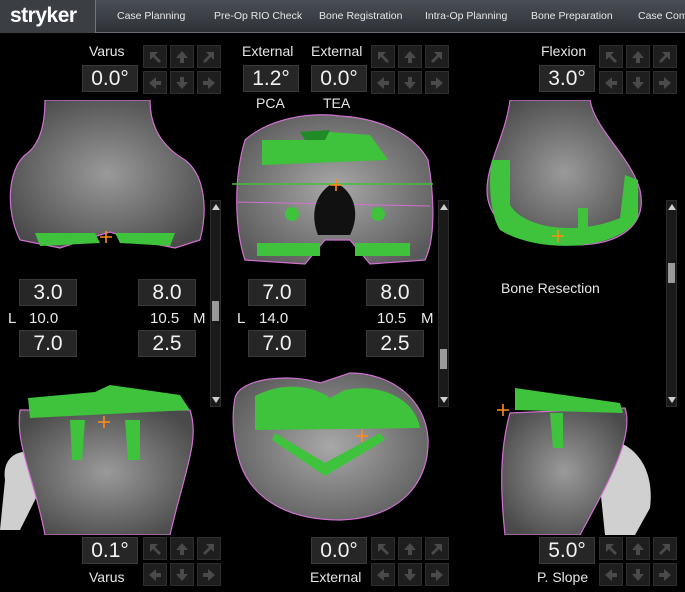 Image resolution: width=685 pixels, height=592 pixels. What do you see at coordinates (466, 16) in the screenshot?
I see `tab-intra-op-planning: Intra-Op Planning` at bounding box center [466, 16].